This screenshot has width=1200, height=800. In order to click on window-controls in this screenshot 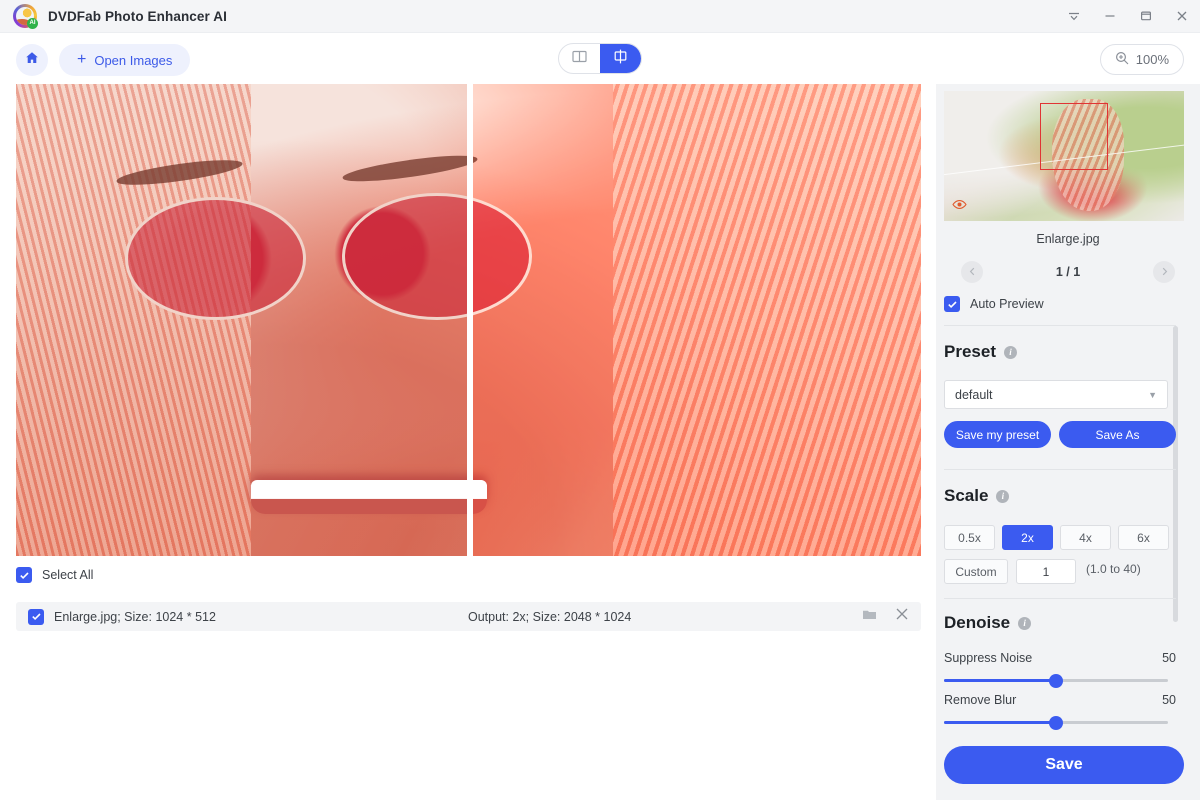, I will do `click(1128, 16)`.